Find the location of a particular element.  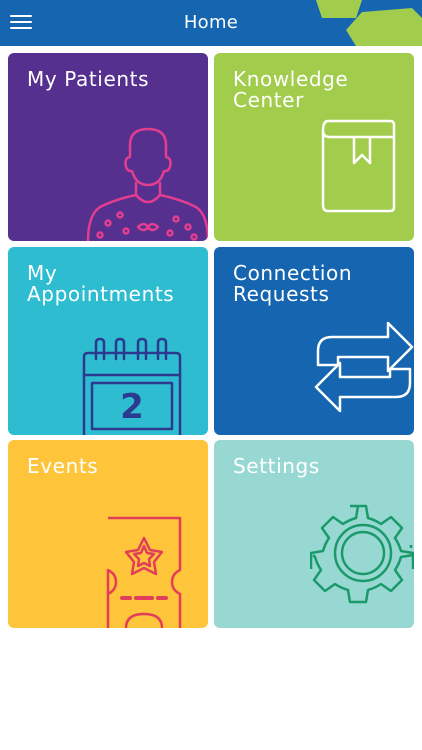

tile-label: Knowledge Center is located at coordinates (291, 89).